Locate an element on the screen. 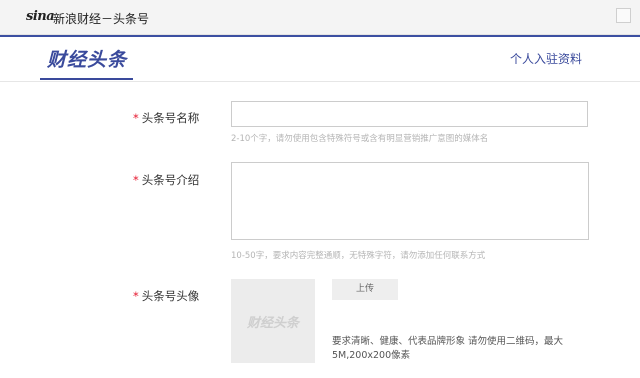 This screenshot has width=640, height=378. name-label: * 头条号名称 is located at coordinates (166, 118).